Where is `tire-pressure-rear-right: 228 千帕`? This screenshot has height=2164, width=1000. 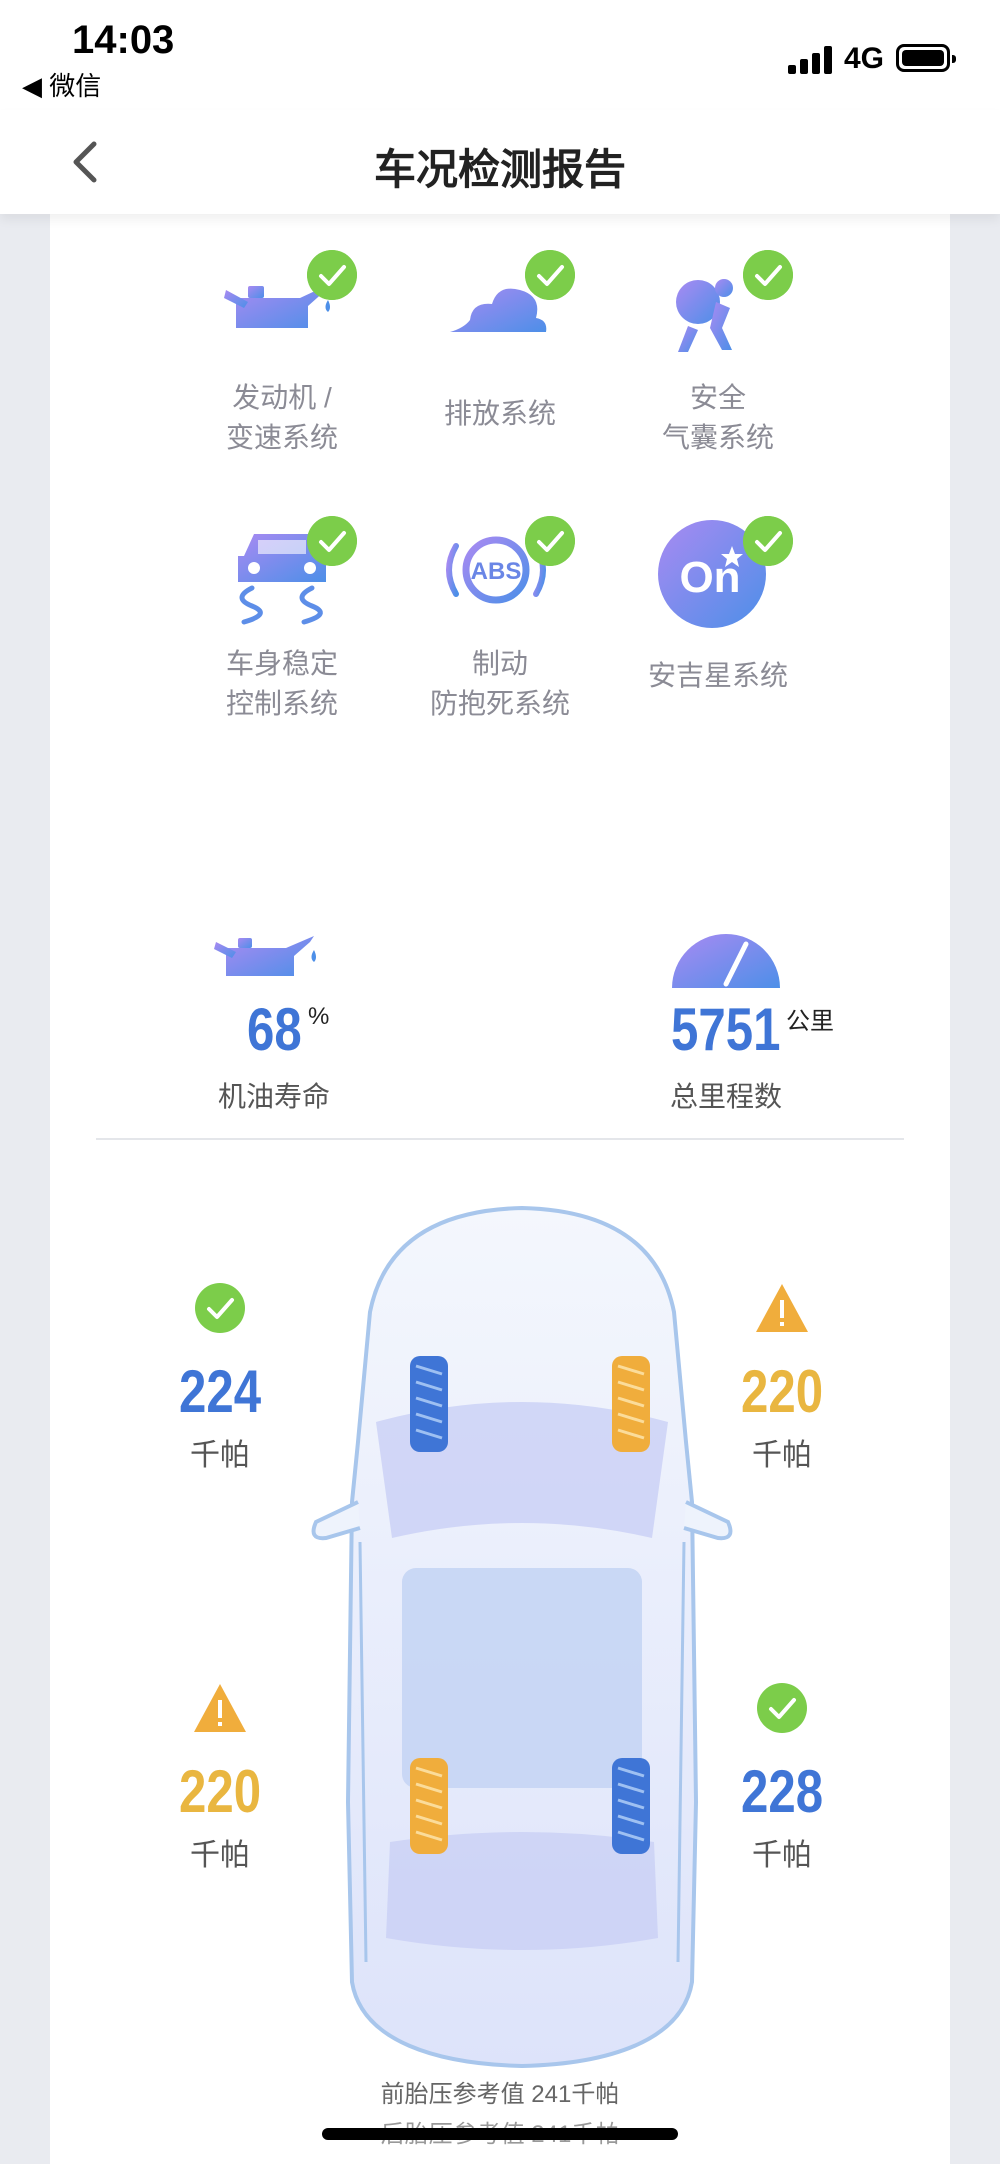
tire-pressure-rear-right: 228 千帕 is located at coordinates (782, 1778).